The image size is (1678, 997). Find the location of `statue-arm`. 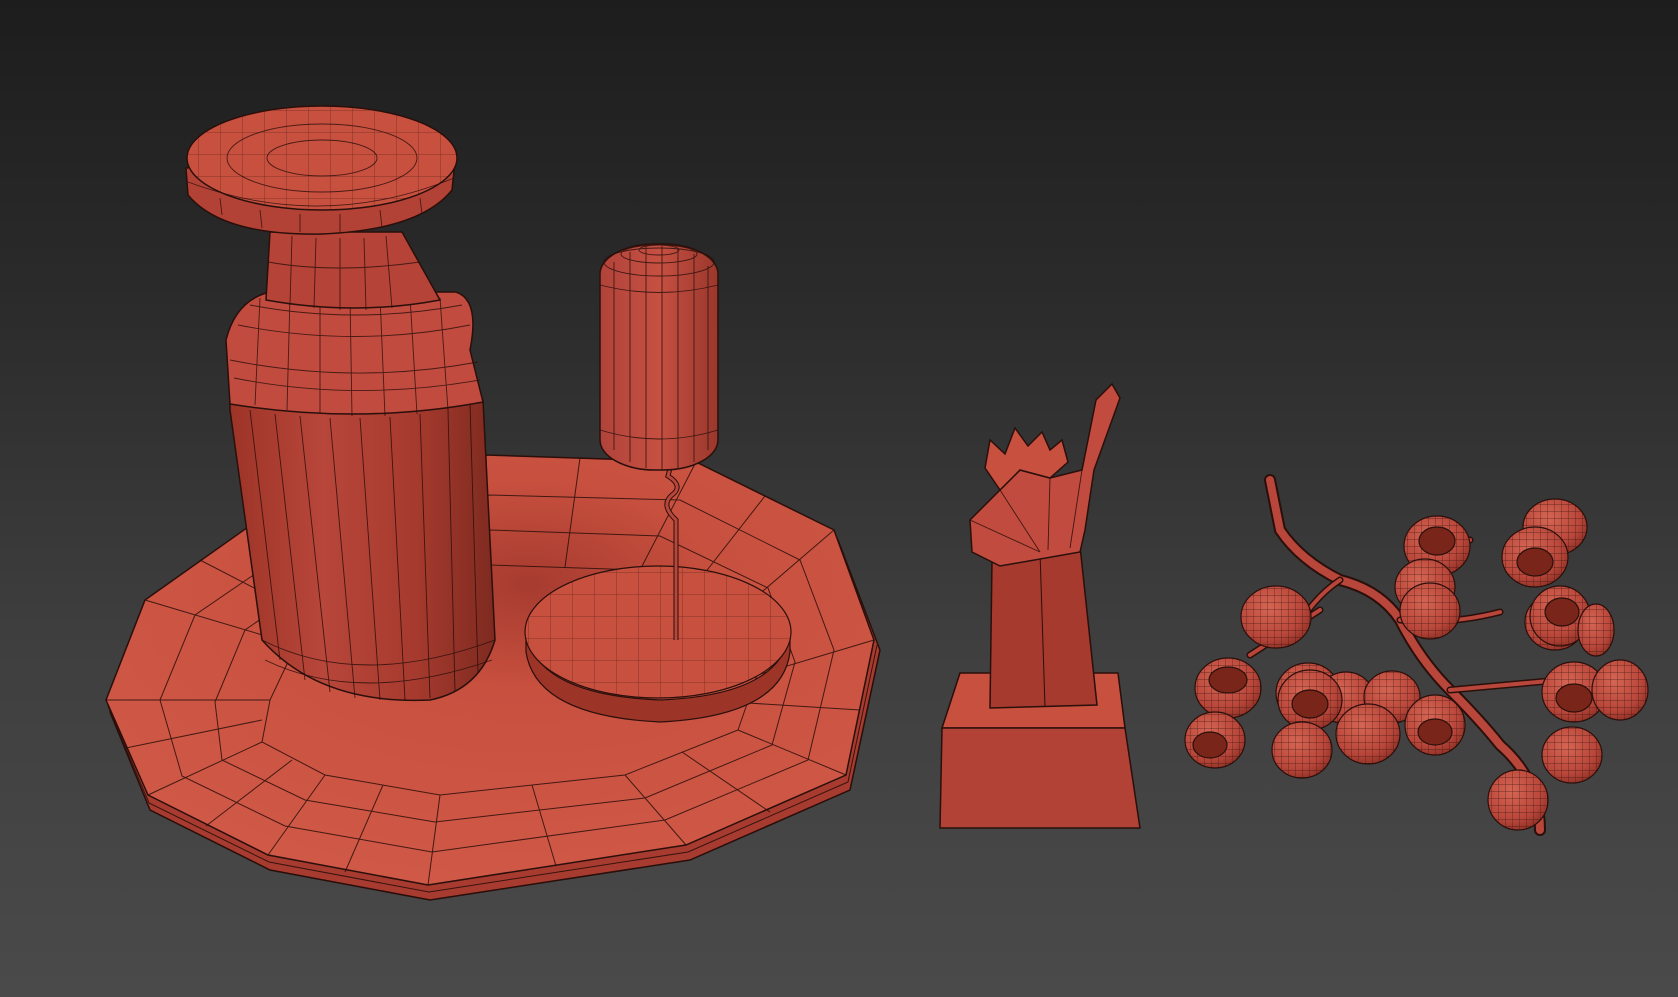

statue-arm is located at coordinates (1043, 627).